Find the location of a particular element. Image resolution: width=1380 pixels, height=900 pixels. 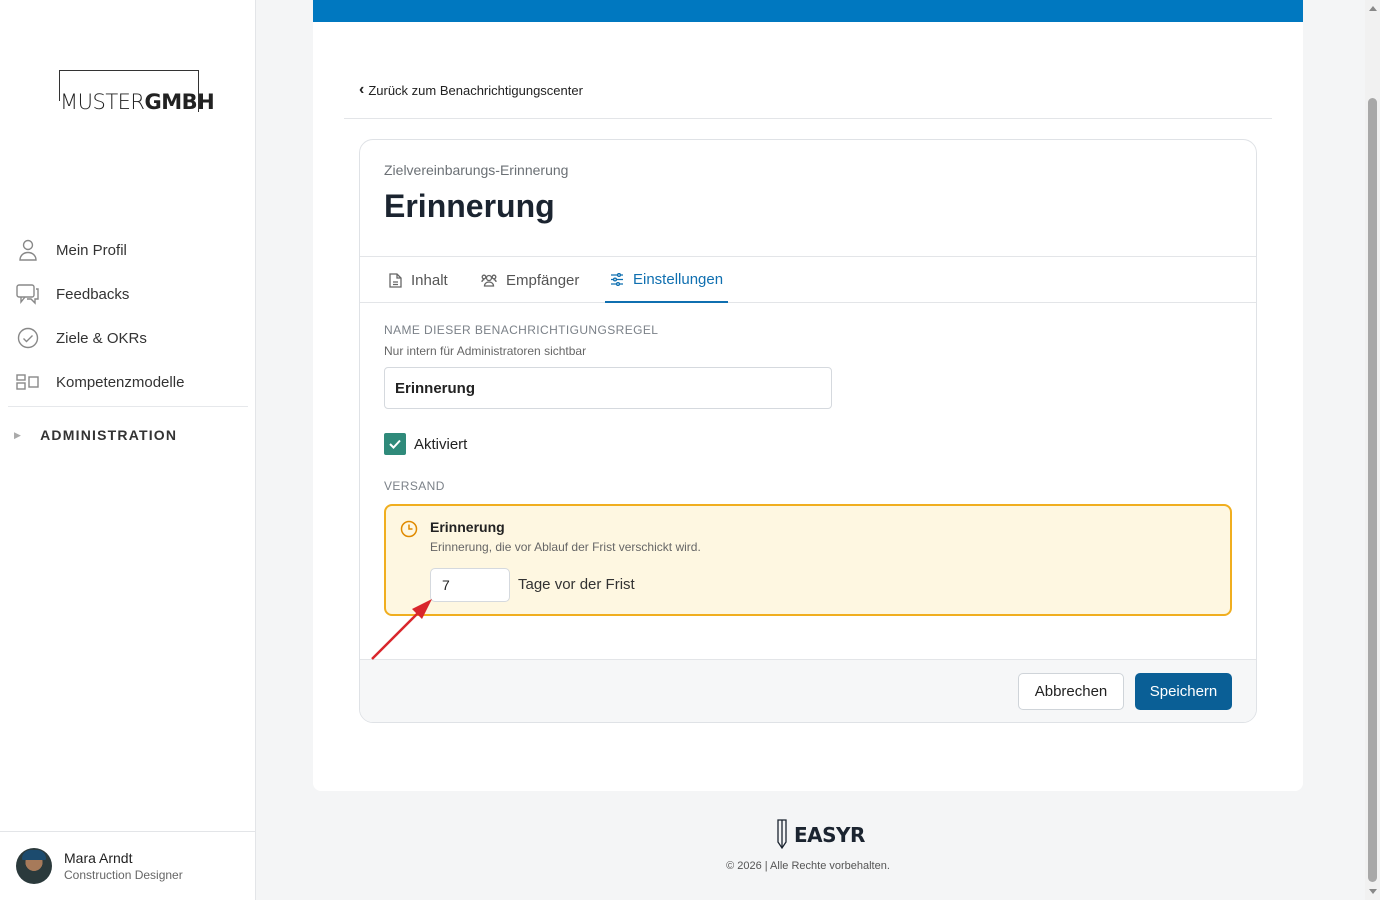

chevron-left-icon: ‹ is located at coordinates (362, 89).